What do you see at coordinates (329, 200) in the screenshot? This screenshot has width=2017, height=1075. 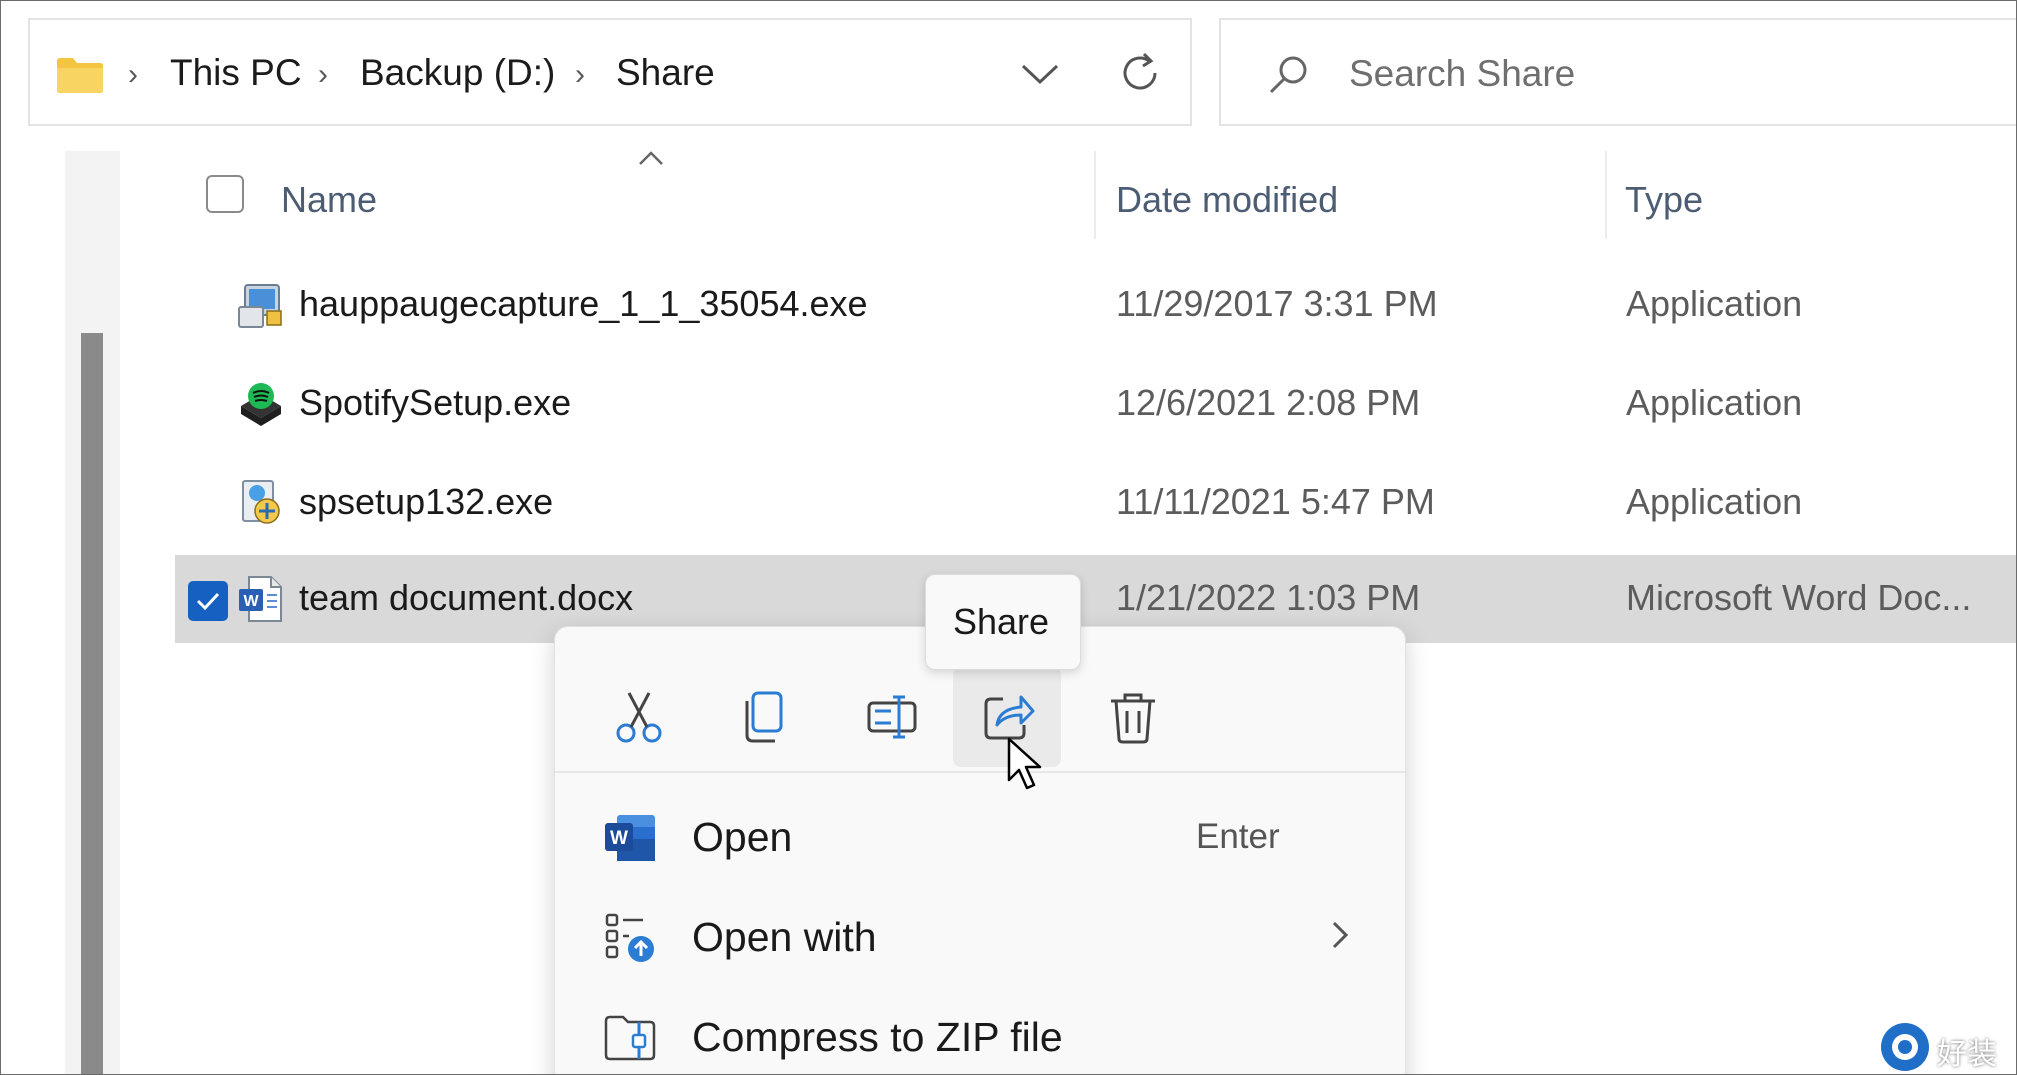 I see `column-header-name: Name` at bounding box center [329, 200].